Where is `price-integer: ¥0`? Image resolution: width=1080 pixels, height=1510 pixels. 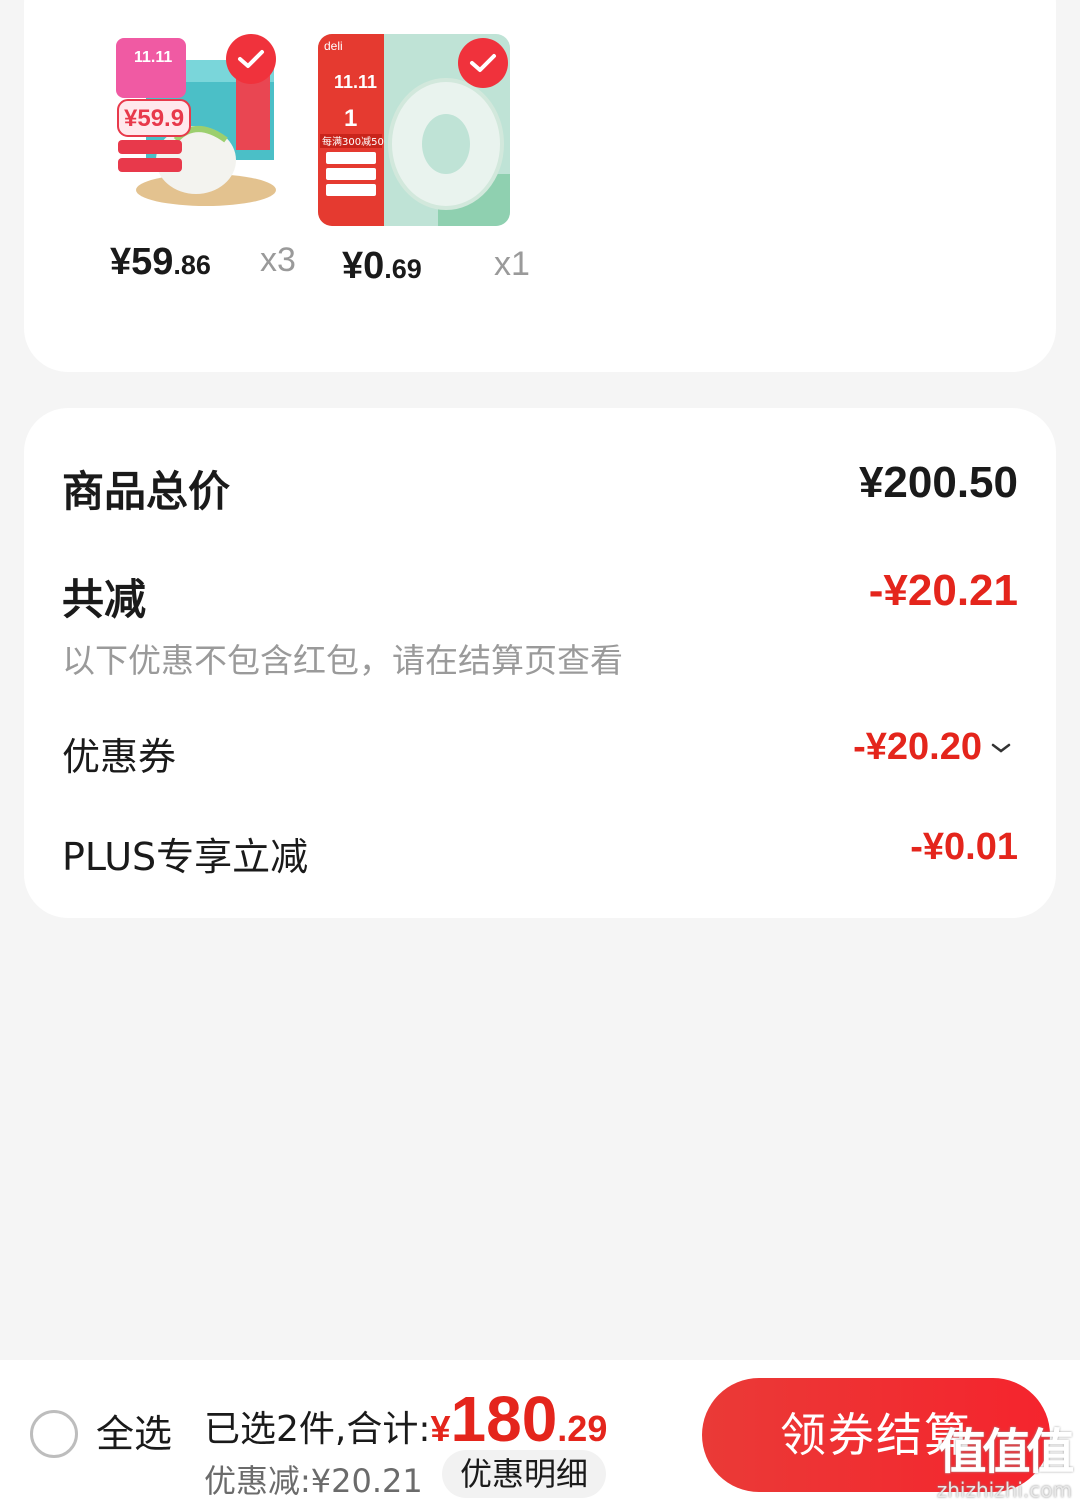 price-integer: ¥0 is located at coordinates (363, 266).